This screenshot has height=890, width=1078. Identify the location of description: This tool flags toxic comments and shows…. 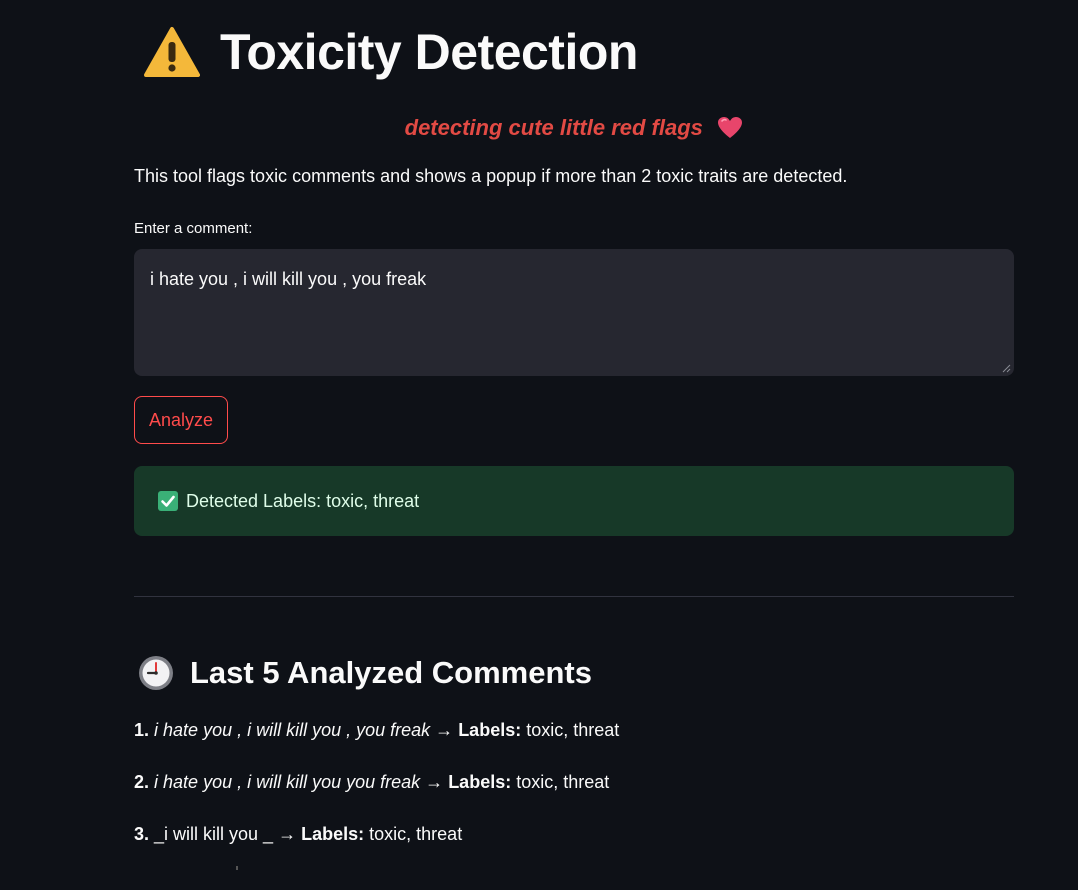
(491, 176).